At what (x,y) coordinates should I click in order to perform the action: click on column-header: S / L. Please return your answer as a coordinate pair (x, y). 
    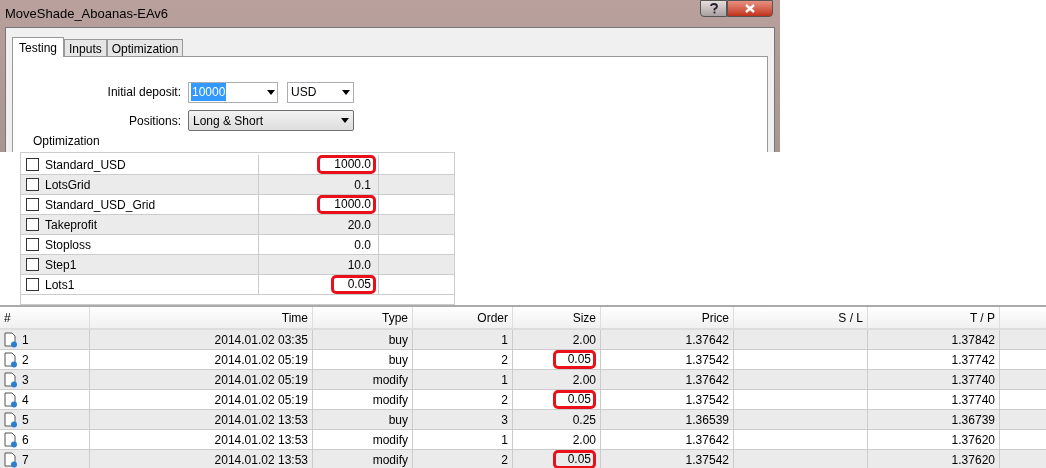
    Looking at the image, I should click on (850, 317).